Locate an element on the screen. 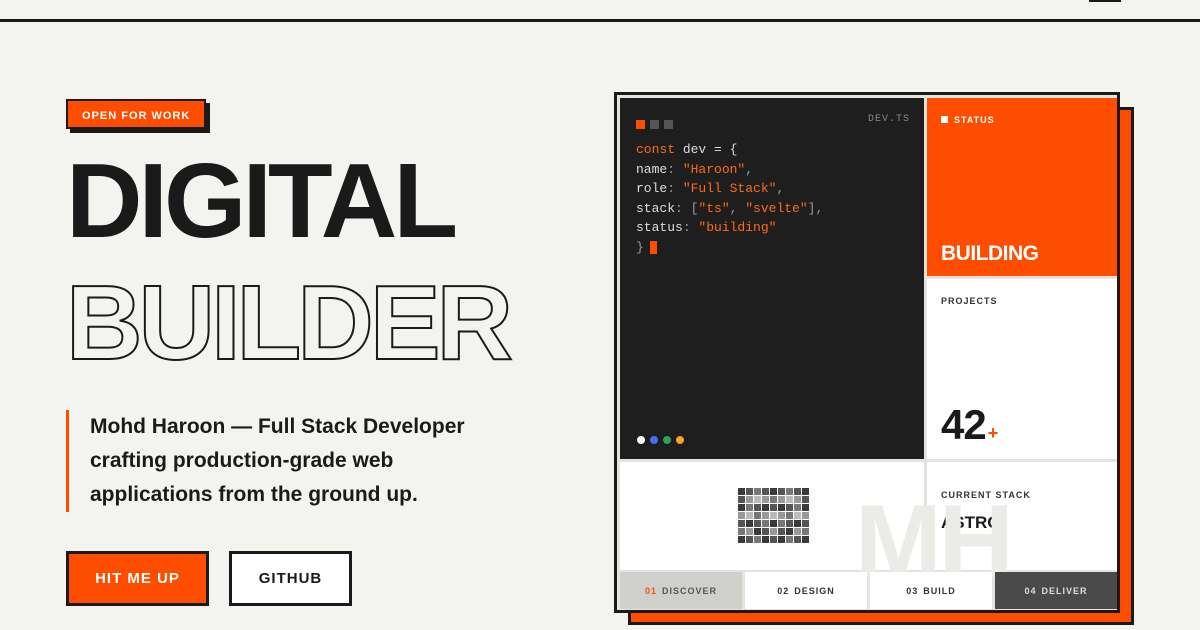  hero-title-line-2: BUILDER is located at coordinates (289, 323).